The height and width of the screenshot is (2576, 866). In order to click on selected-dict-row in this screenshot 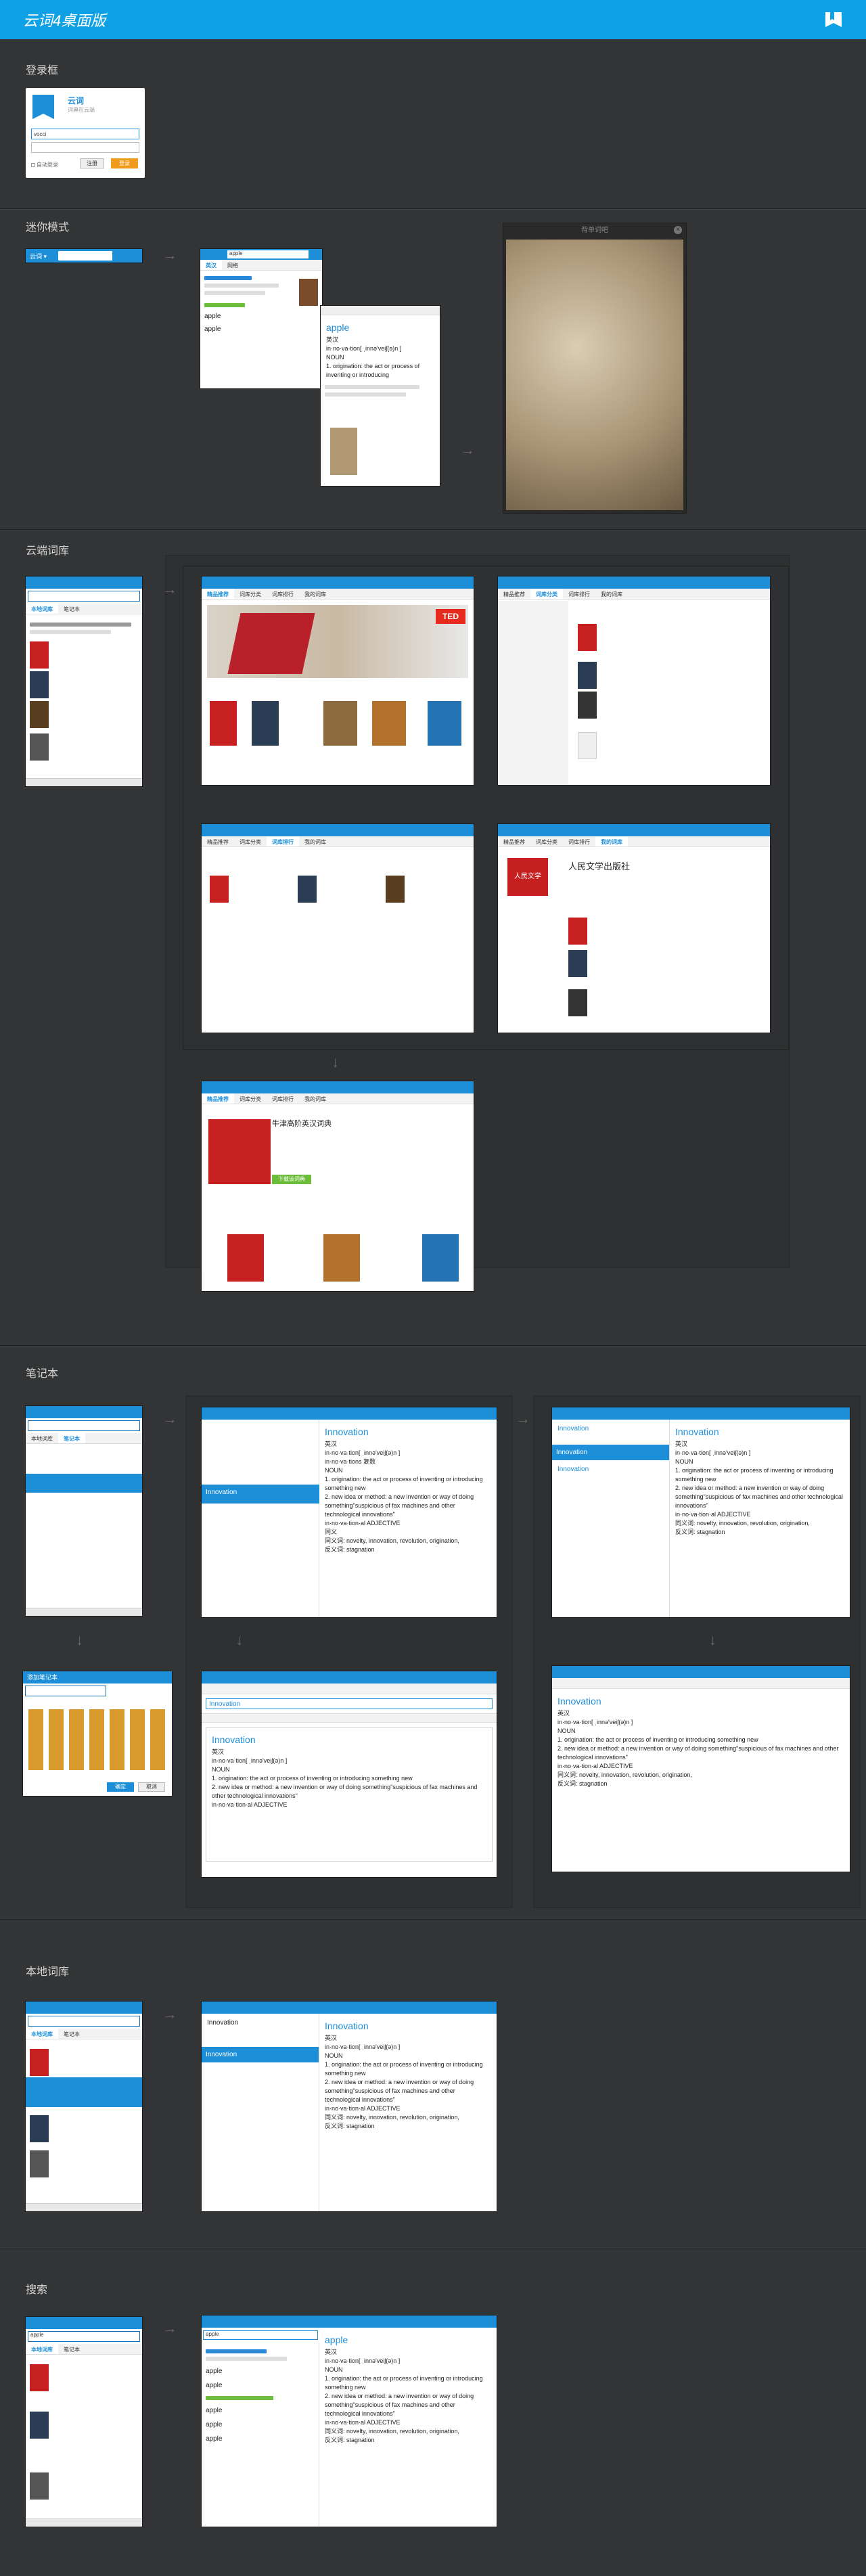, I will do `click(84, 2092)`.